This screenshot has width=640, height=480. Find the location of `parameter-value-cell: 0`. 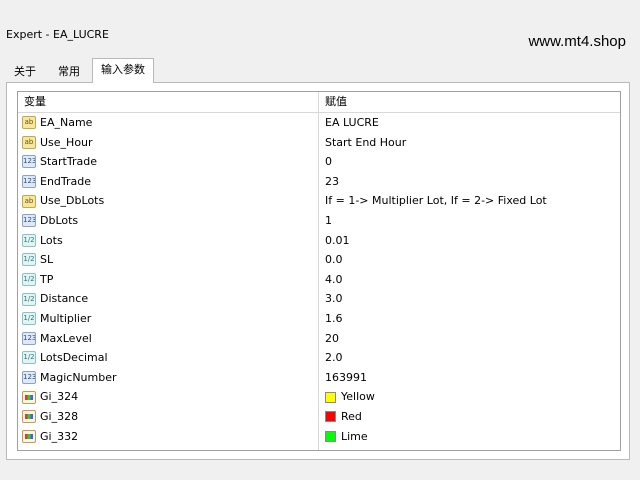

parameter-value-cell: 0 is located at coordinates (328, 162).